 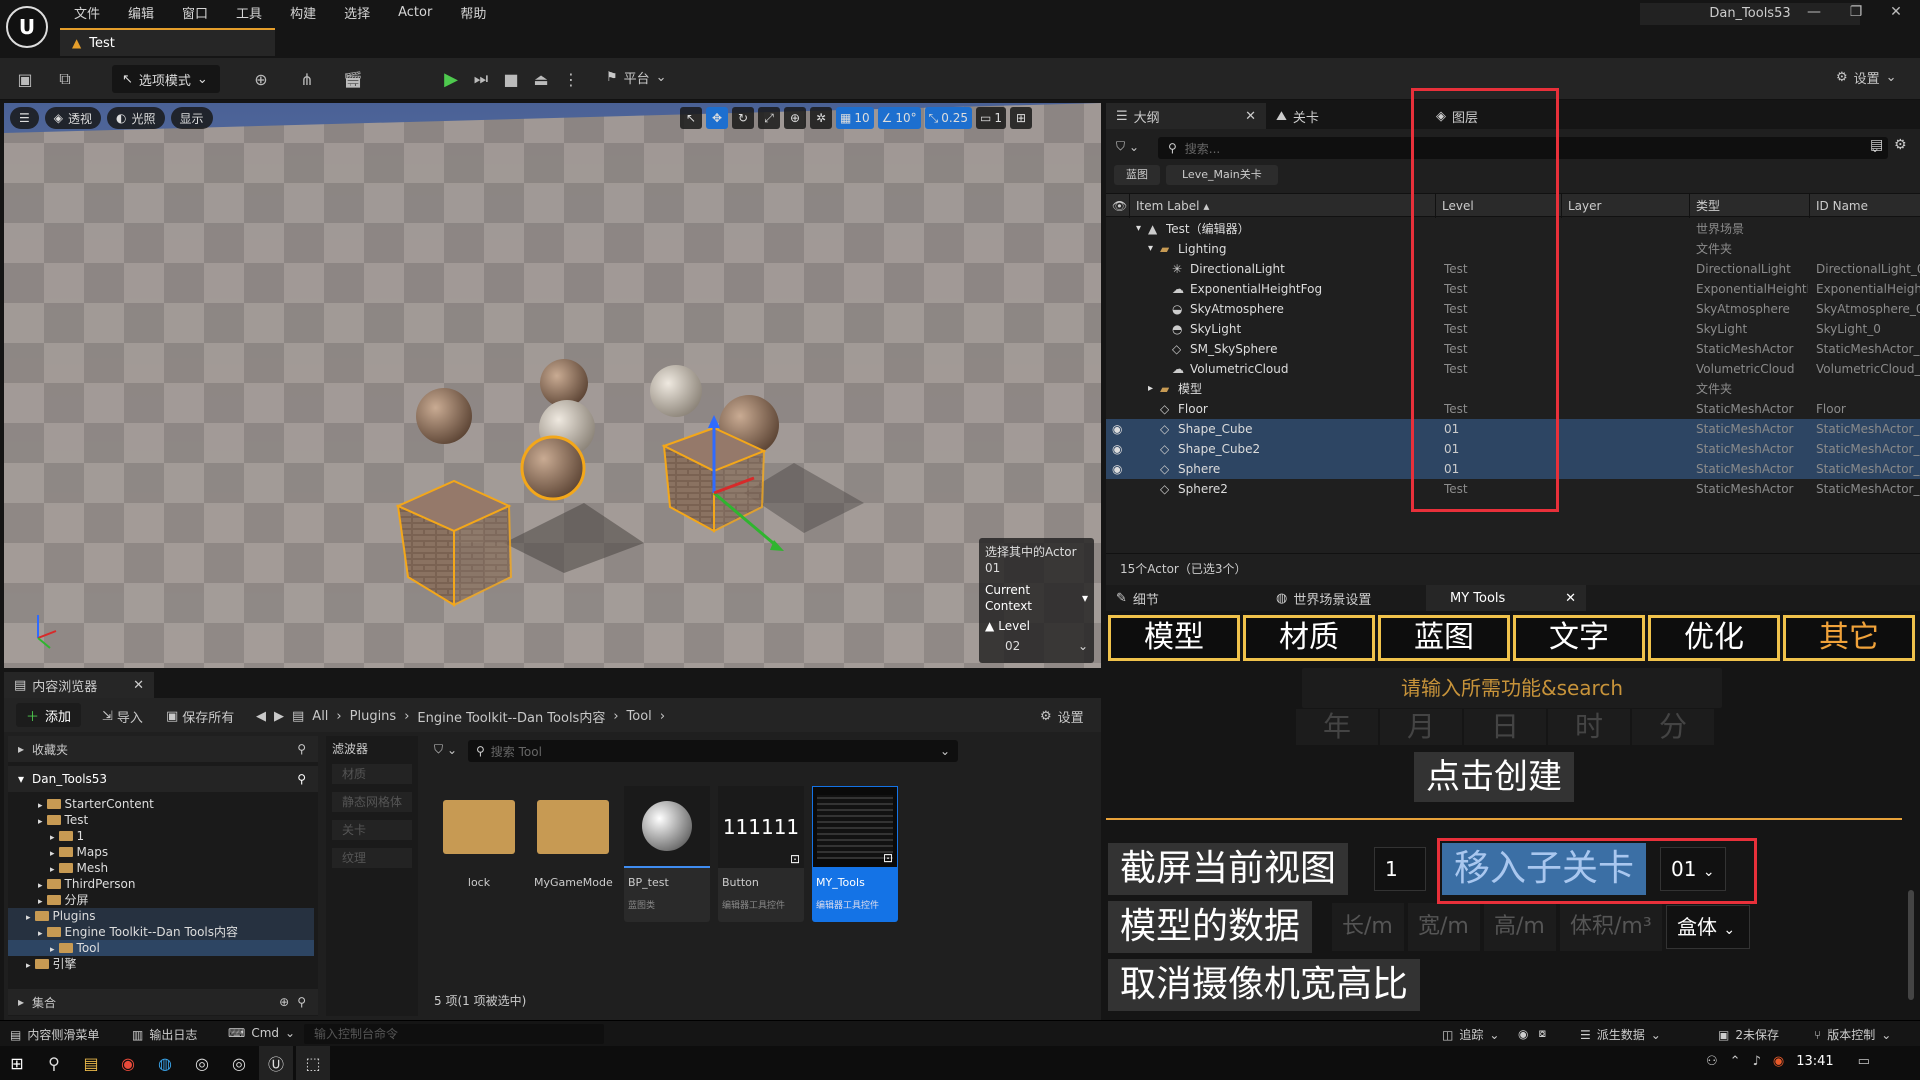 I want to click on world-local-icon: ⊕, so click(x=795, y=118).